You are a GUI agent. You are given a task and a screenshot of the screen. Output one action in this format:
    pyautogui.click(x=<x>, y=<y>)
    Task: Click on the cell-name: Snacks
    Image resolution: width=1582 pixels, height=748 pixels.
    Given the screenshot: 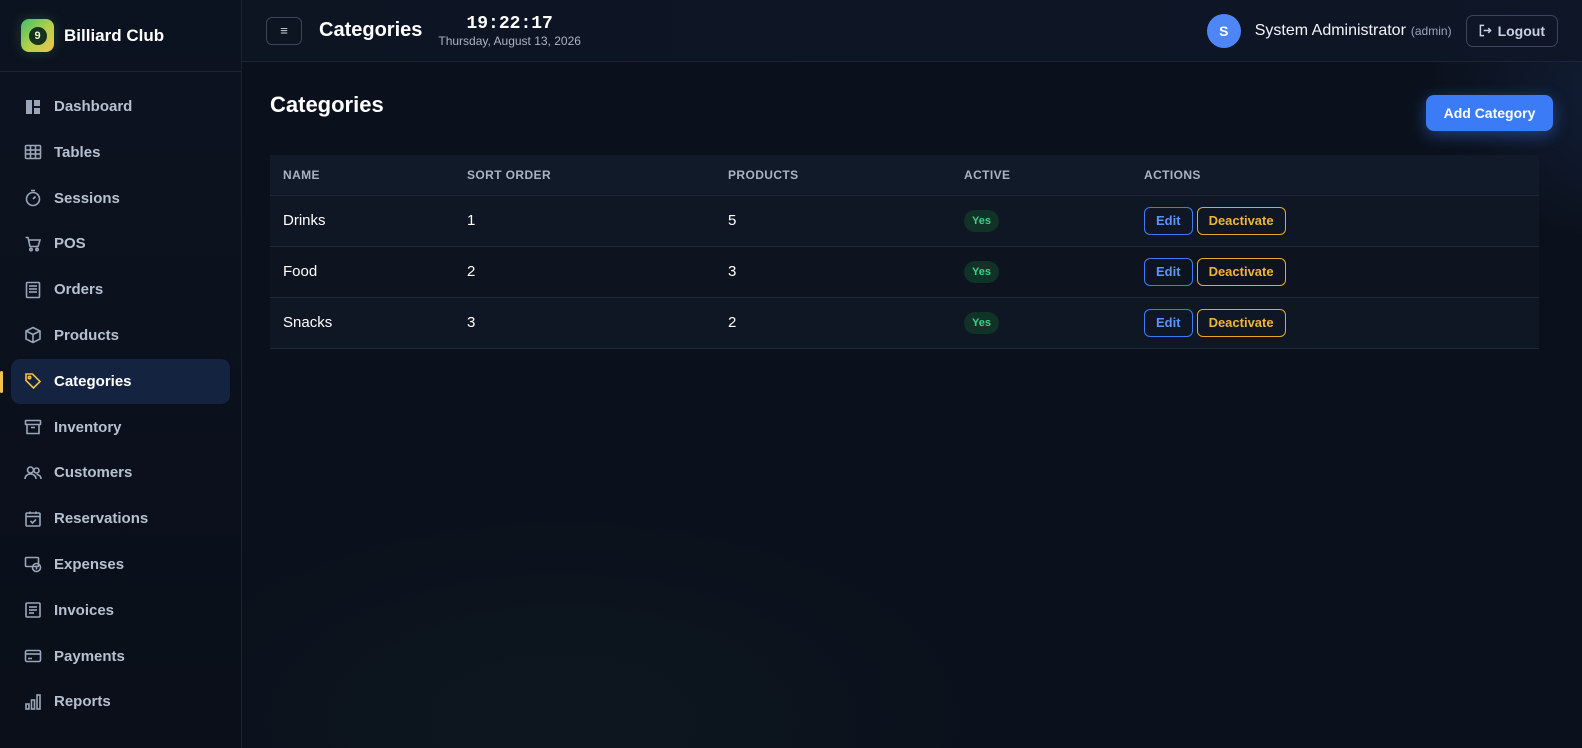 What is the action you would take?
    pyautogui.click(x=362, y=323)
    